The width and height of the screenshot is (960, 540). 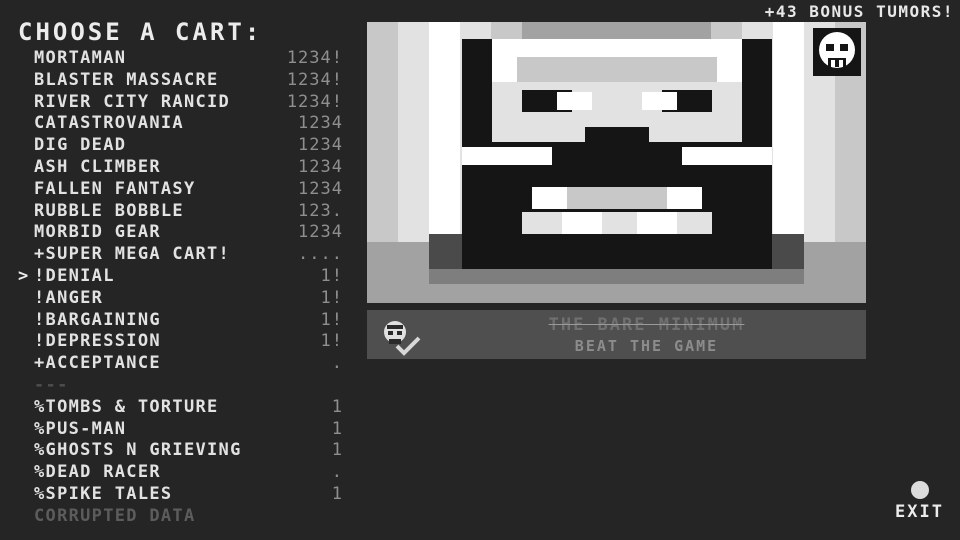 I want to click on bonus-tumors-counter: +43 BONUS TUMORS!, so click(x=859, y=11).